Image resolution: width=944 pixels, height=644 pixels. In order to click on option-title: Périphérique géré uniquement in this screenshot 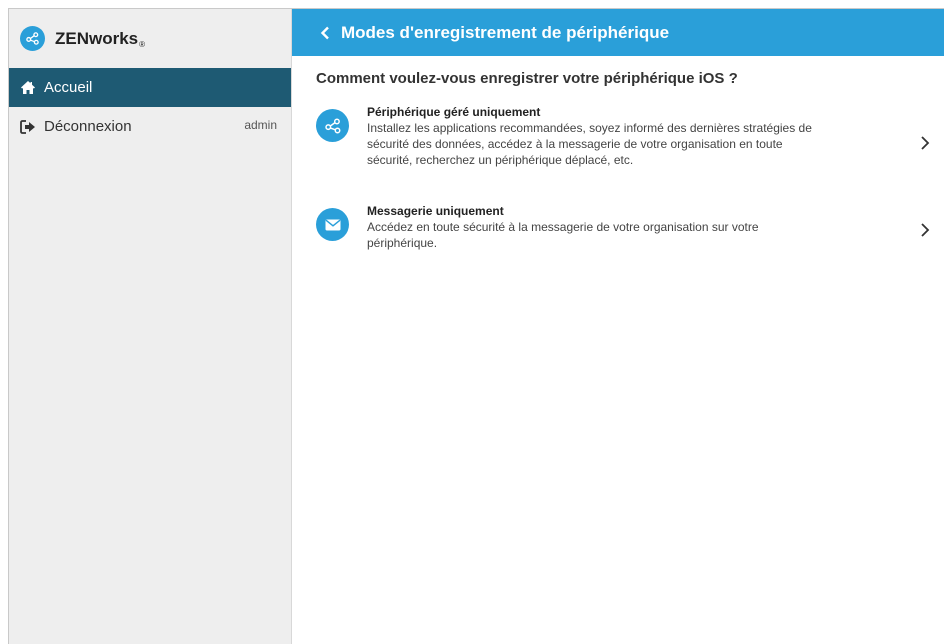, I will do `click(454, 112)`.